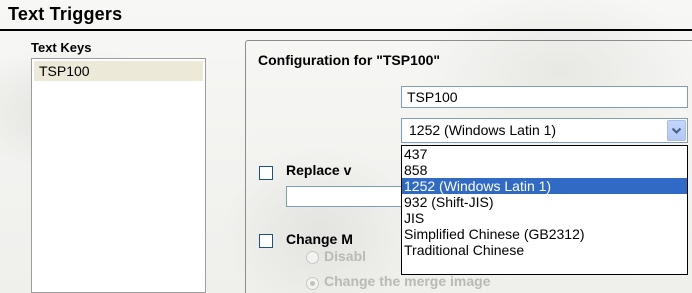 Image resolution: width=692 pixels, height=293 pixels. Describe the element at coordinates (266, 173) in the screenshot. I see `replace-checkbox` at that location.